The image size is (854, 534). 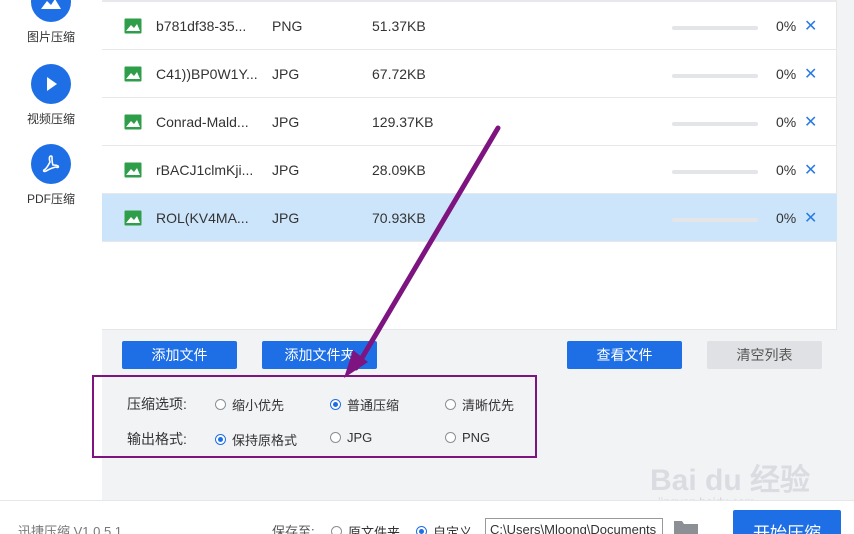 What do you see at coordinates (686, 526) in the screenshot?
I see `folder-icon` at bounding box center [686, 526].